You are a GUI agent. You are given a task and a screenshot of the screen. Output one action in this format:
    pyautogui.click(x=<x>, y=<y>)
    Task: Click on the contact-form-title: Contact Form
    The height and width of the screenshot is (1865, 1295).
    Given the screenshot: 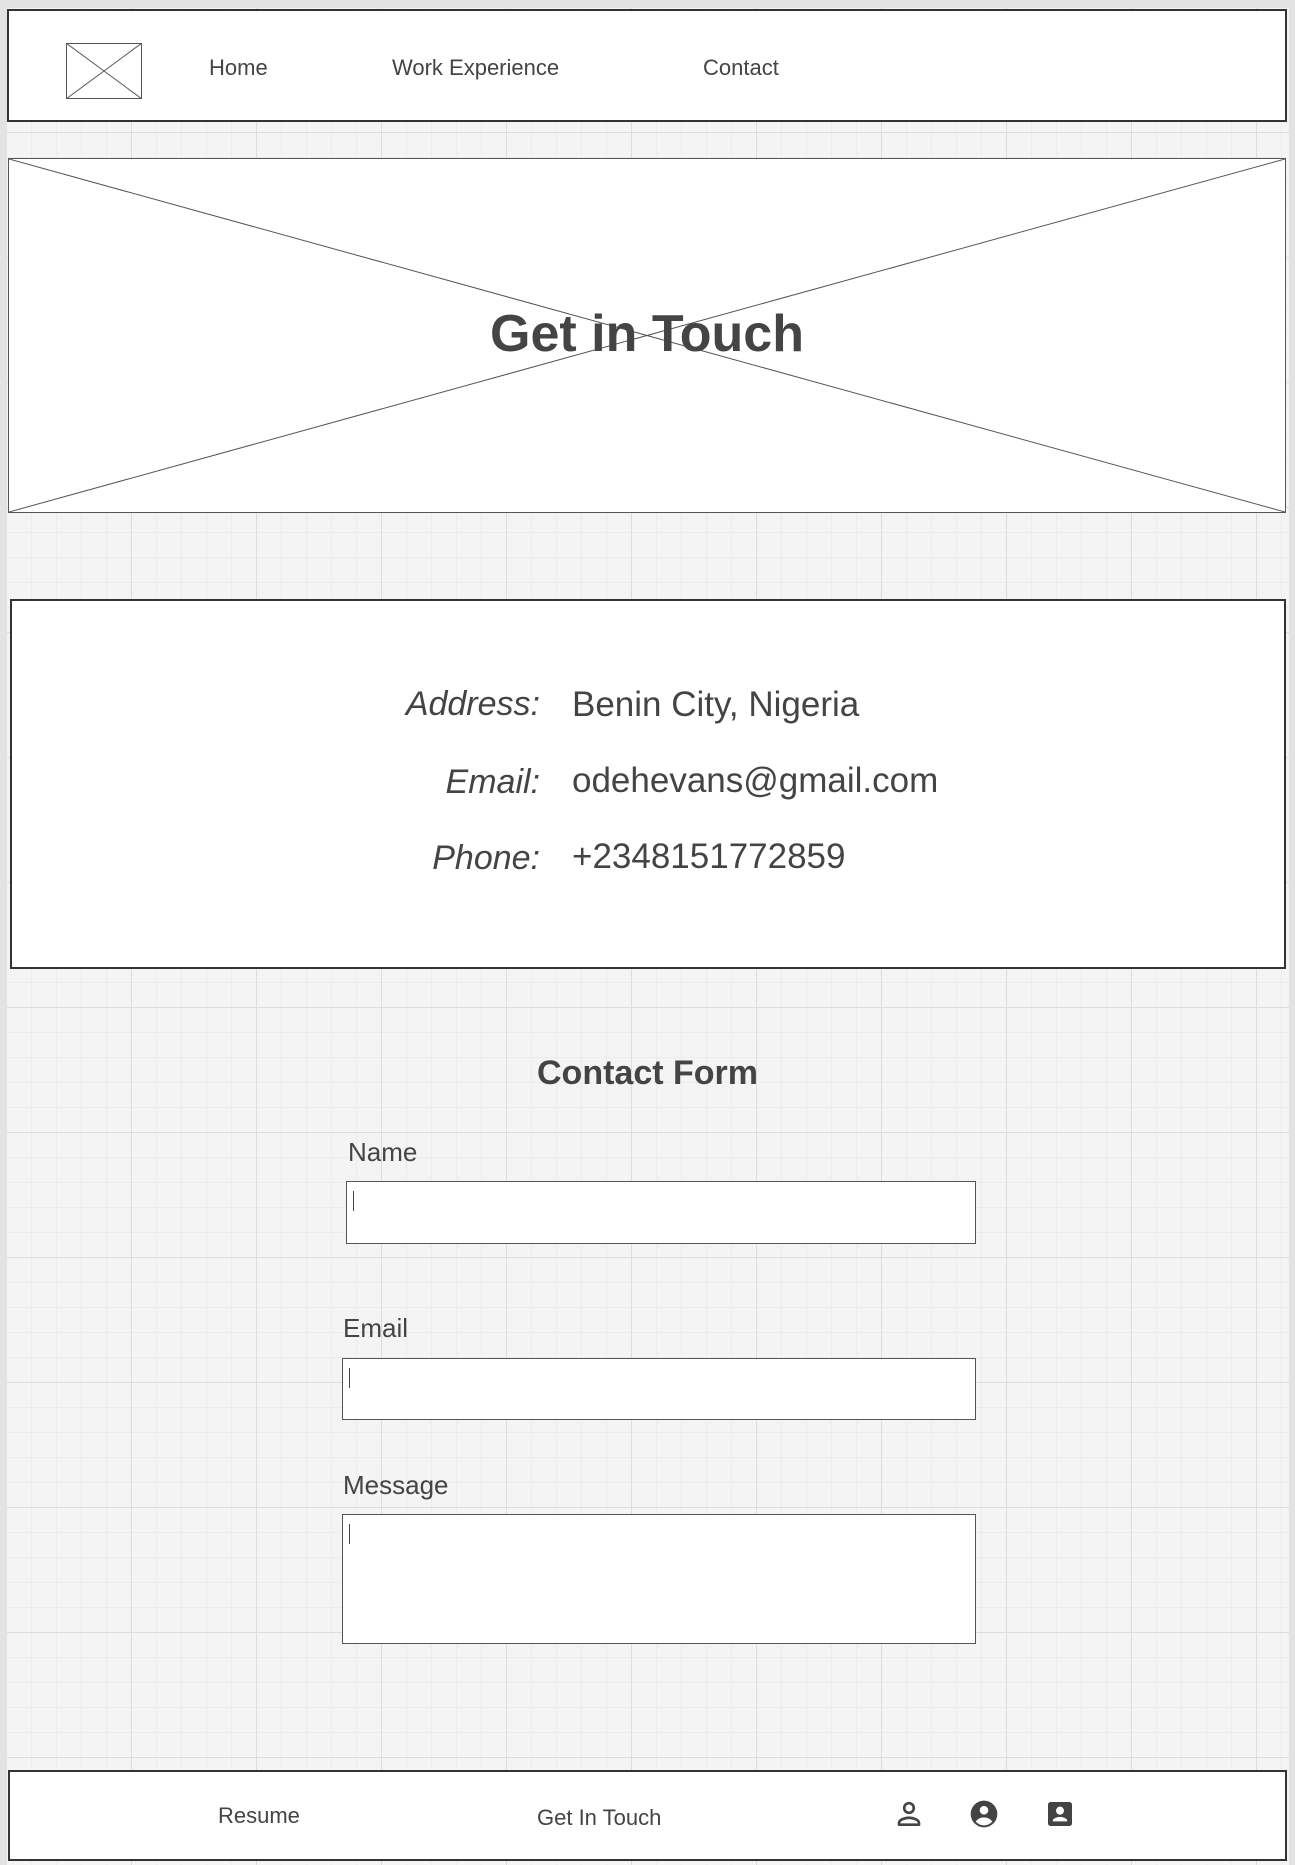 What is the action you would take?
    pyautogui.click(x=647, y=1073)
    